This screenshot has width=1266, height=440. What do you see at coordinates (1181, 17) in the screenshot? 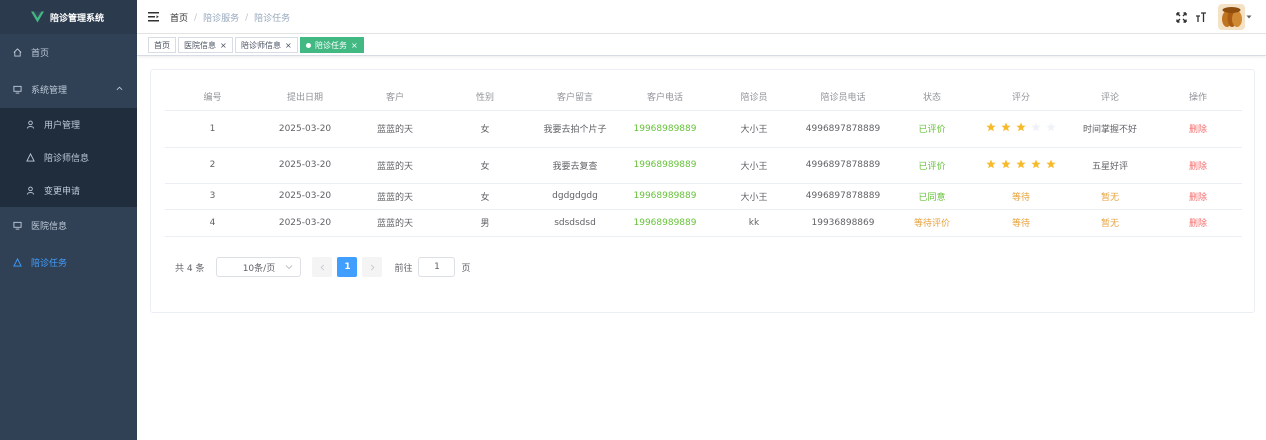
I see `fullscreen-icon` at bounding box center [1181, 17].